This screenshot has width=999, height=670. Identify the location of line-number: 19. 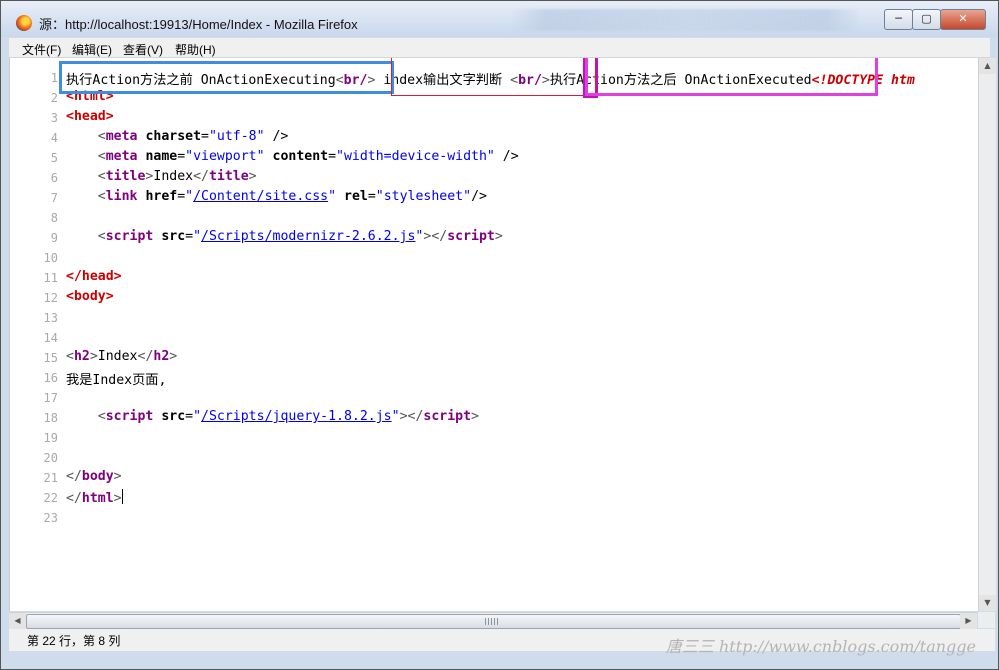
(50, 438).